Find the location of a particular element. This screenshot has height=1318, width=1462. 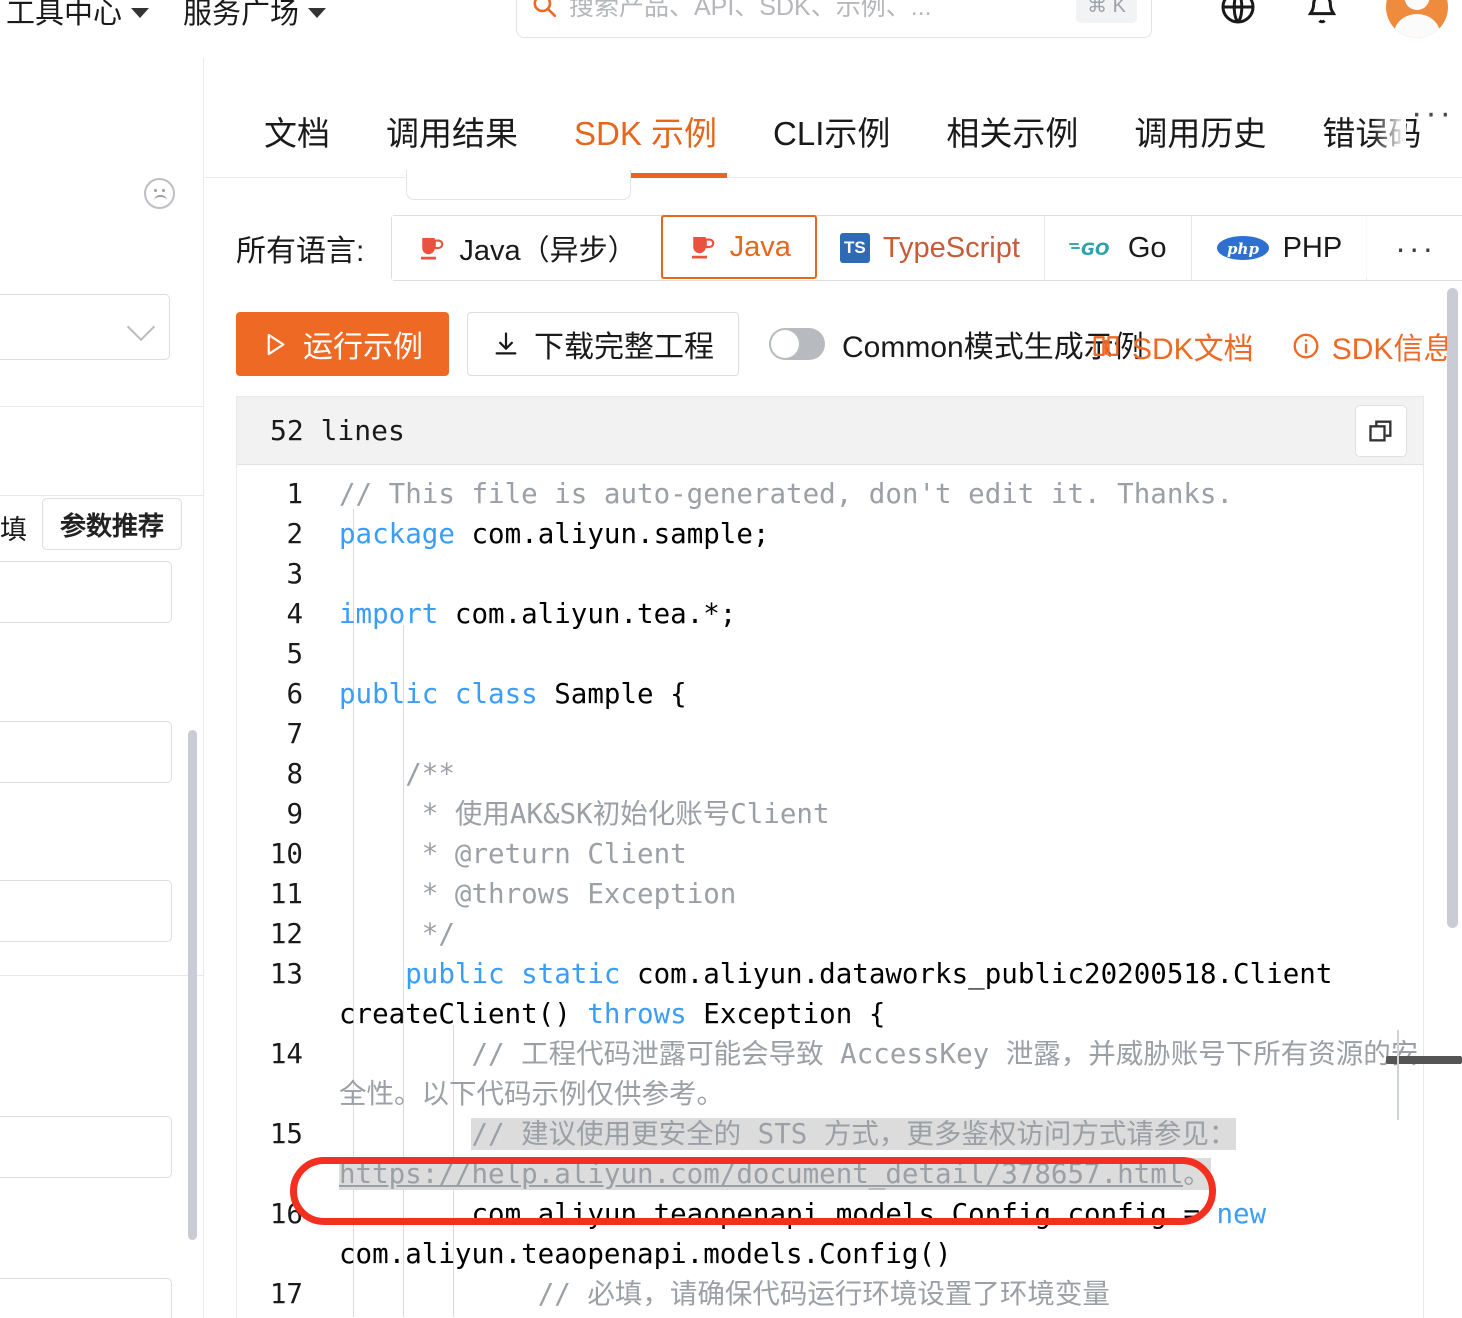

action-row: 运行示例 下载完整工程 Common模式生成示例 is located at coordinates (690, 344).